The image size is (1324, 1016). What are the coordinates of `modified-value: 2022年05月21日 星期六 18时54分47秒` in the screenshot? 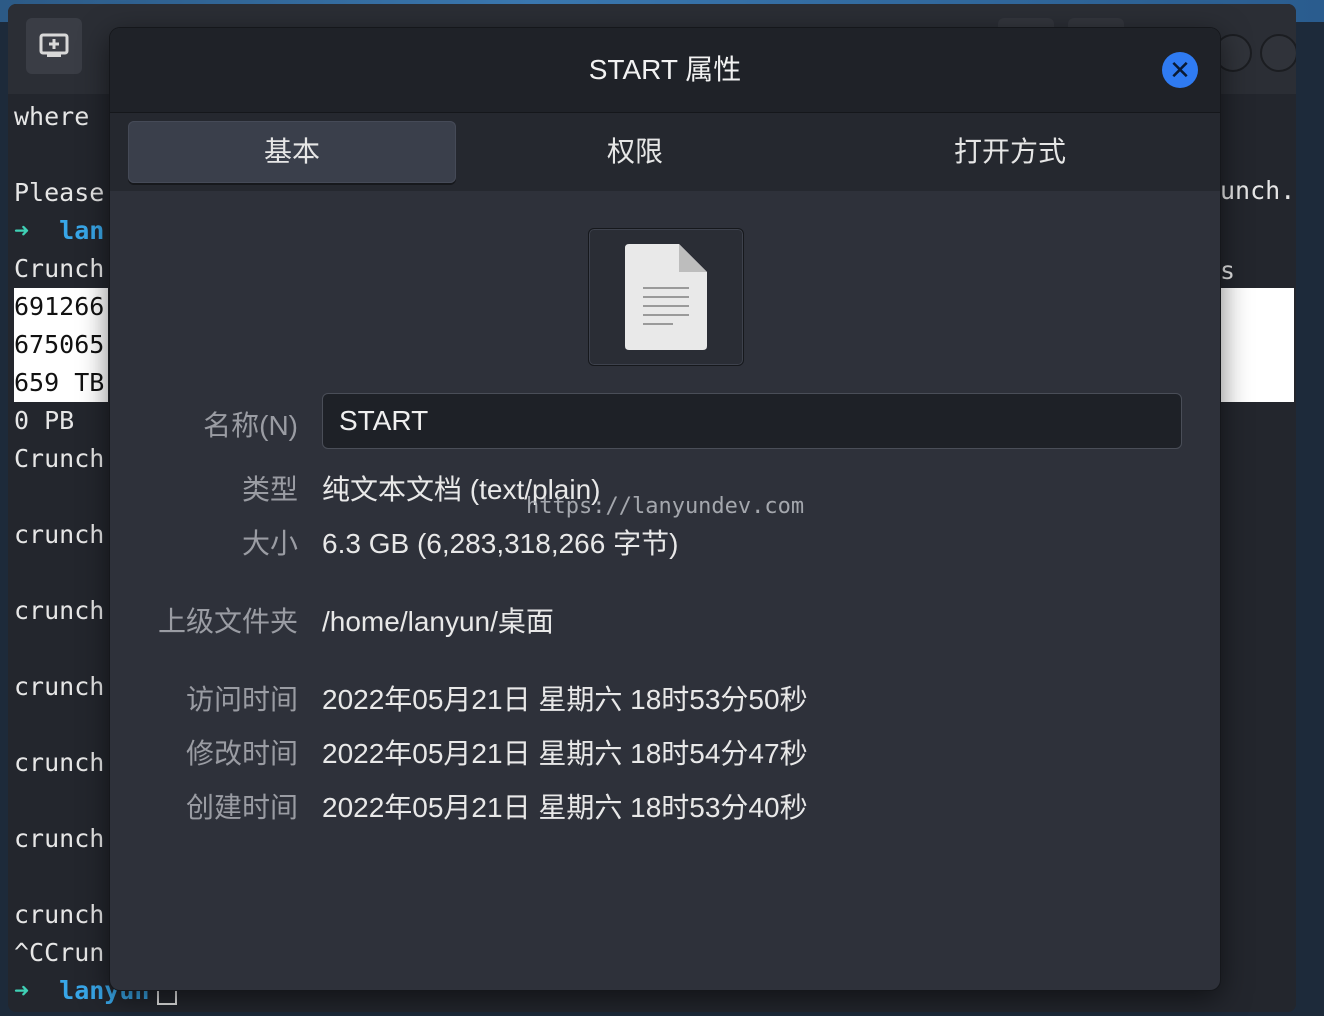 It's located at (565, 753).